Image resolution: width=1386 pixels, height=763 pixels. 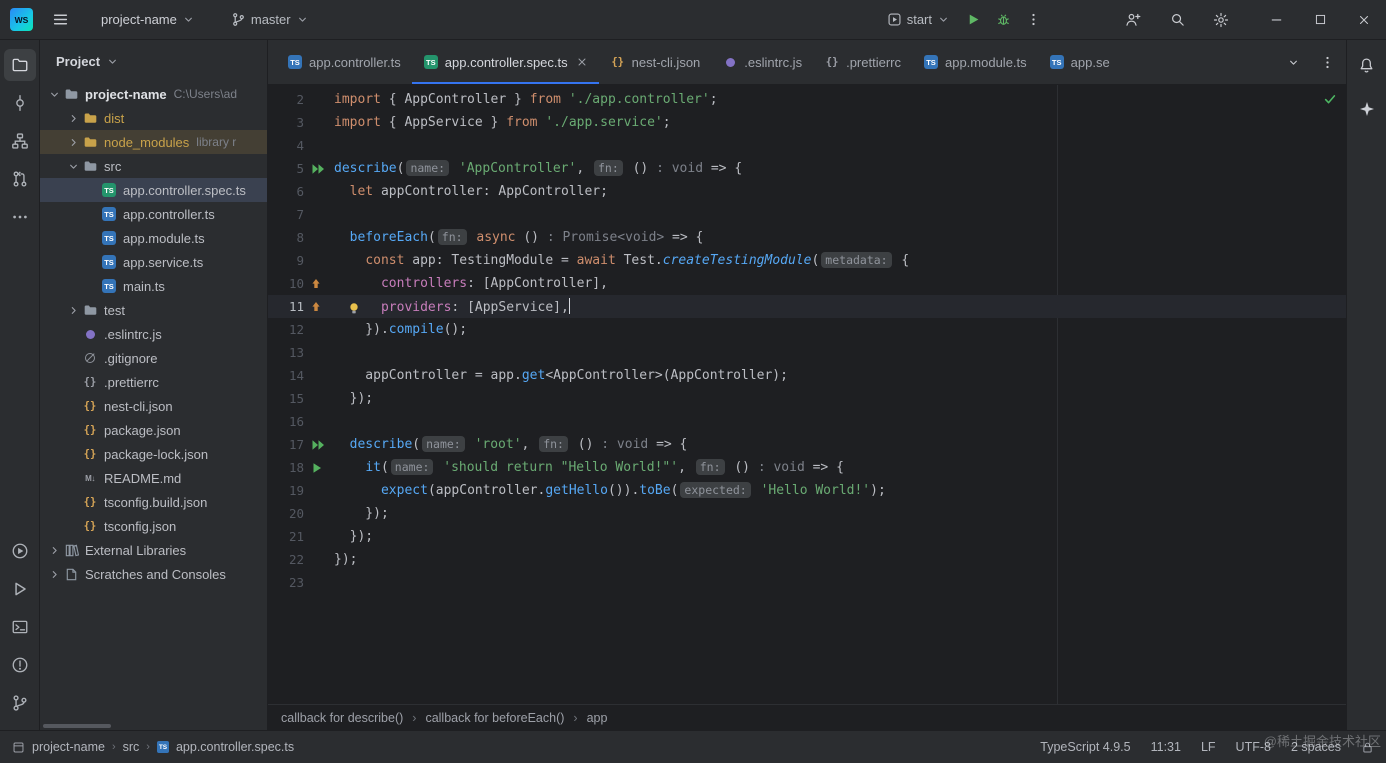 What do you see at coordinates (1208, 747) in the screenshot?
I see `status-widget: LF` at bounding box center [1208, 747].